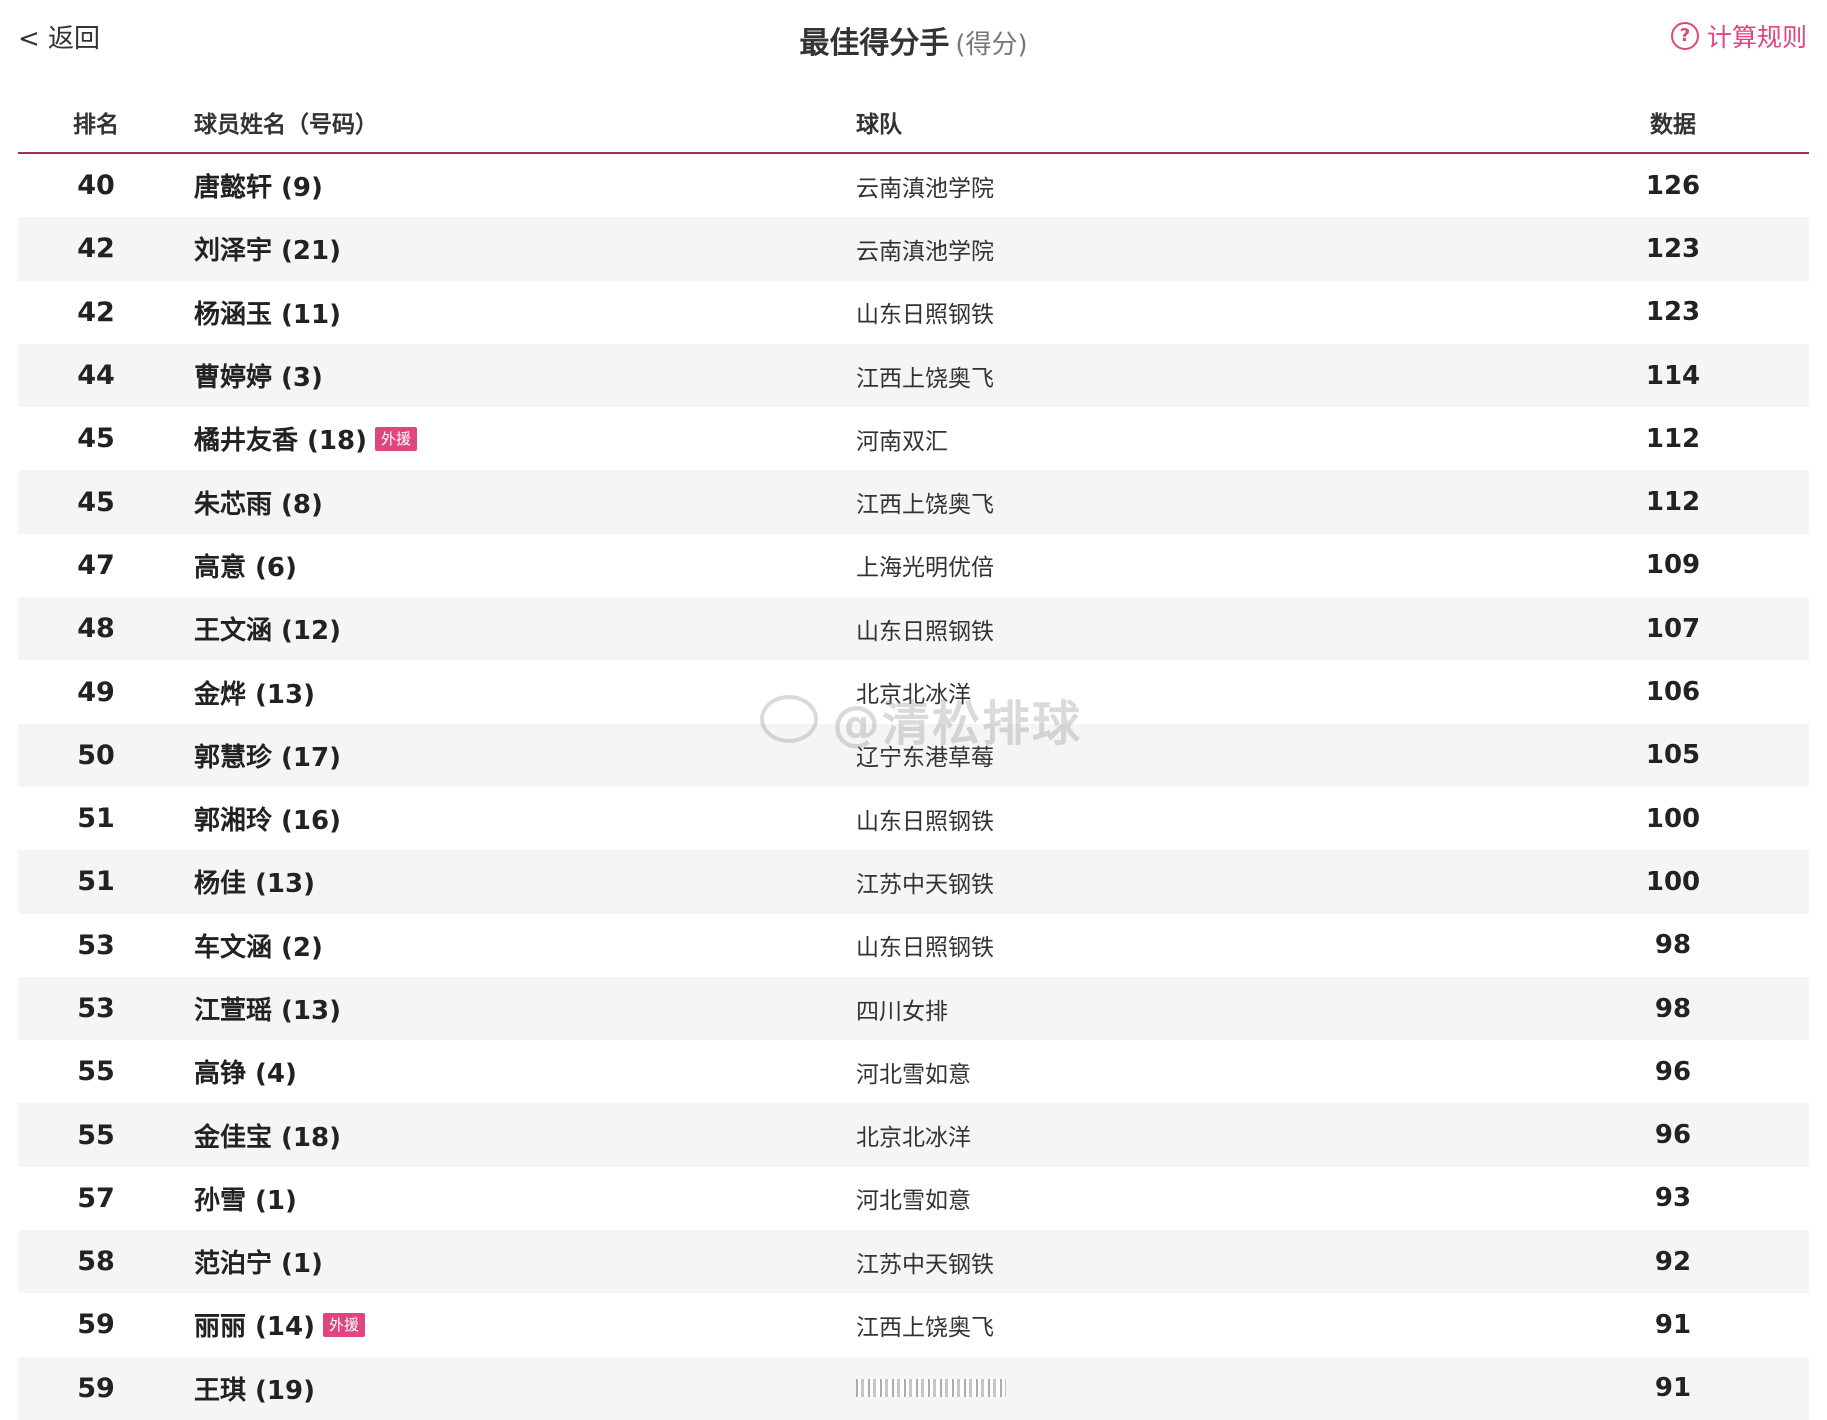 This screenshot has width=1827, height=1420. Describe the element at coordinates (913, 1324) in the screenshot. I see `table-row: 59 丽丽 (14) 外援 江西上饶奥飞 91` at that location.